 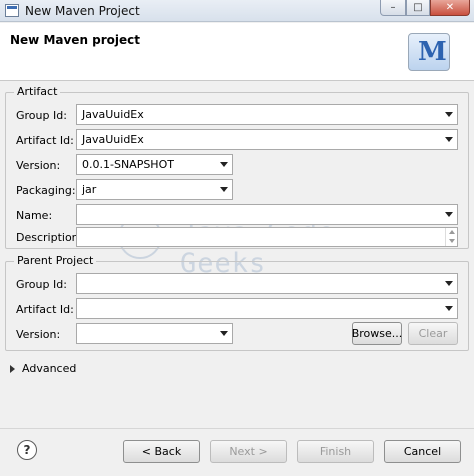 What do you see at coordinates (267, 308) in the screenshot?
I see `parent-artifact-id-combo` at bounding box center [267, 308].